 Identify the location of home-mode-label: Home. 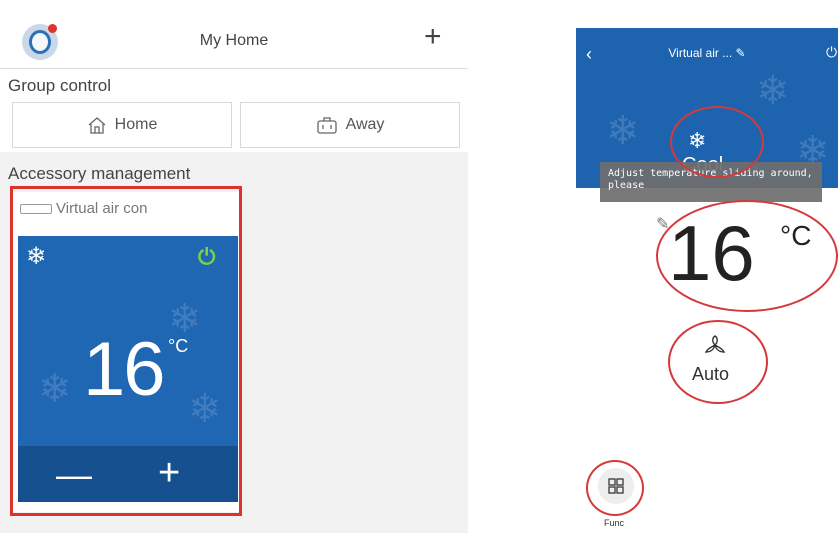
(136, 124).